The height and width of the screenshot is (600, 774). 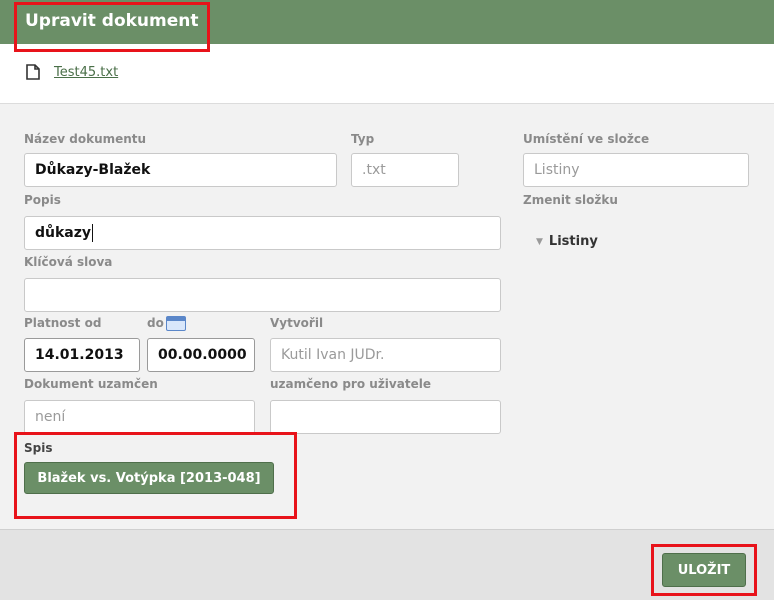 What do you see at coordinates (63, 233) in the screenshot?
I see `description-value: důkazy` at bounding box center [63, 233].